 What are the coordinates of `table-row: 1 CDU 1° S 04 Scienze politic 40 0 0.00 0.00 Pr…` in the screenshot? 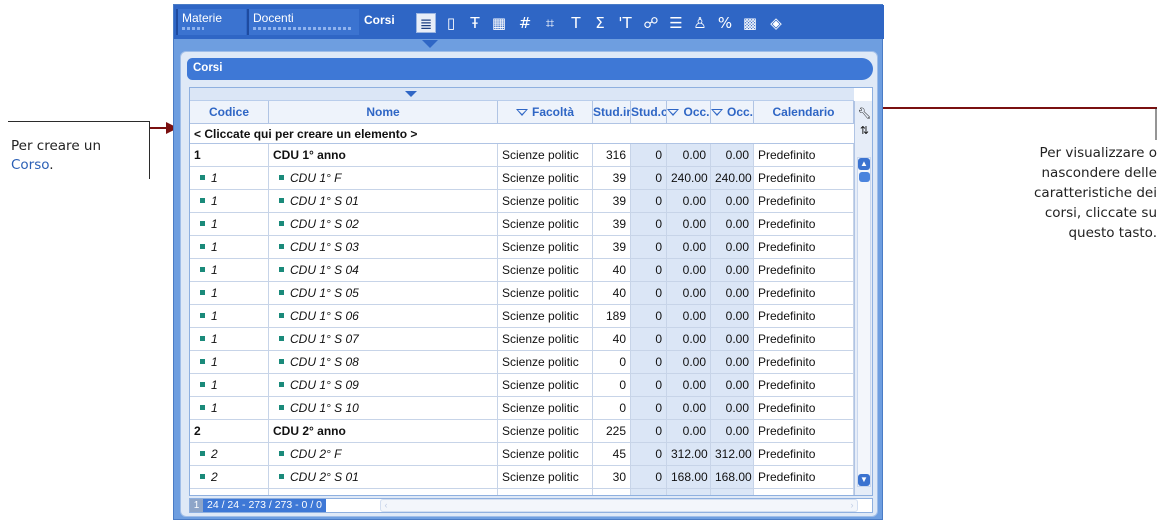 It's located at (522, 270).